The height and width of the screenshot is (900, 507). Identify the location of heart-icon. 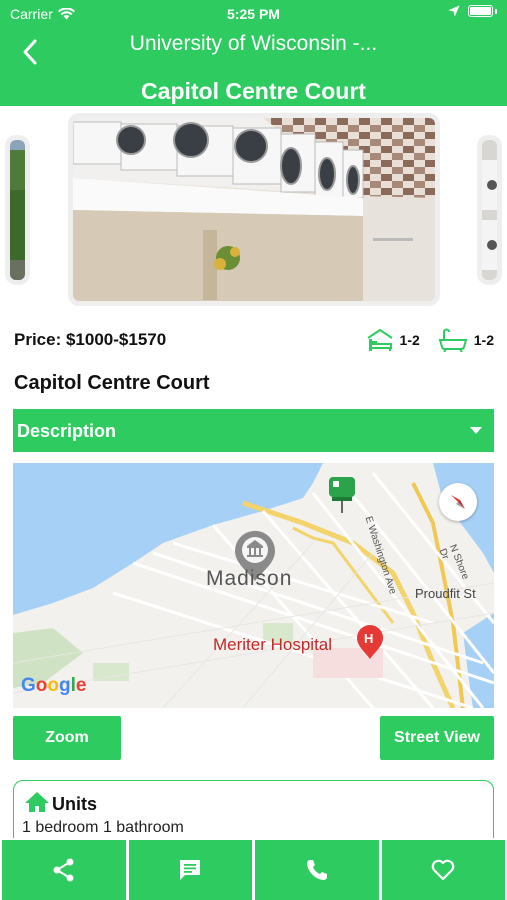
(443, 870).